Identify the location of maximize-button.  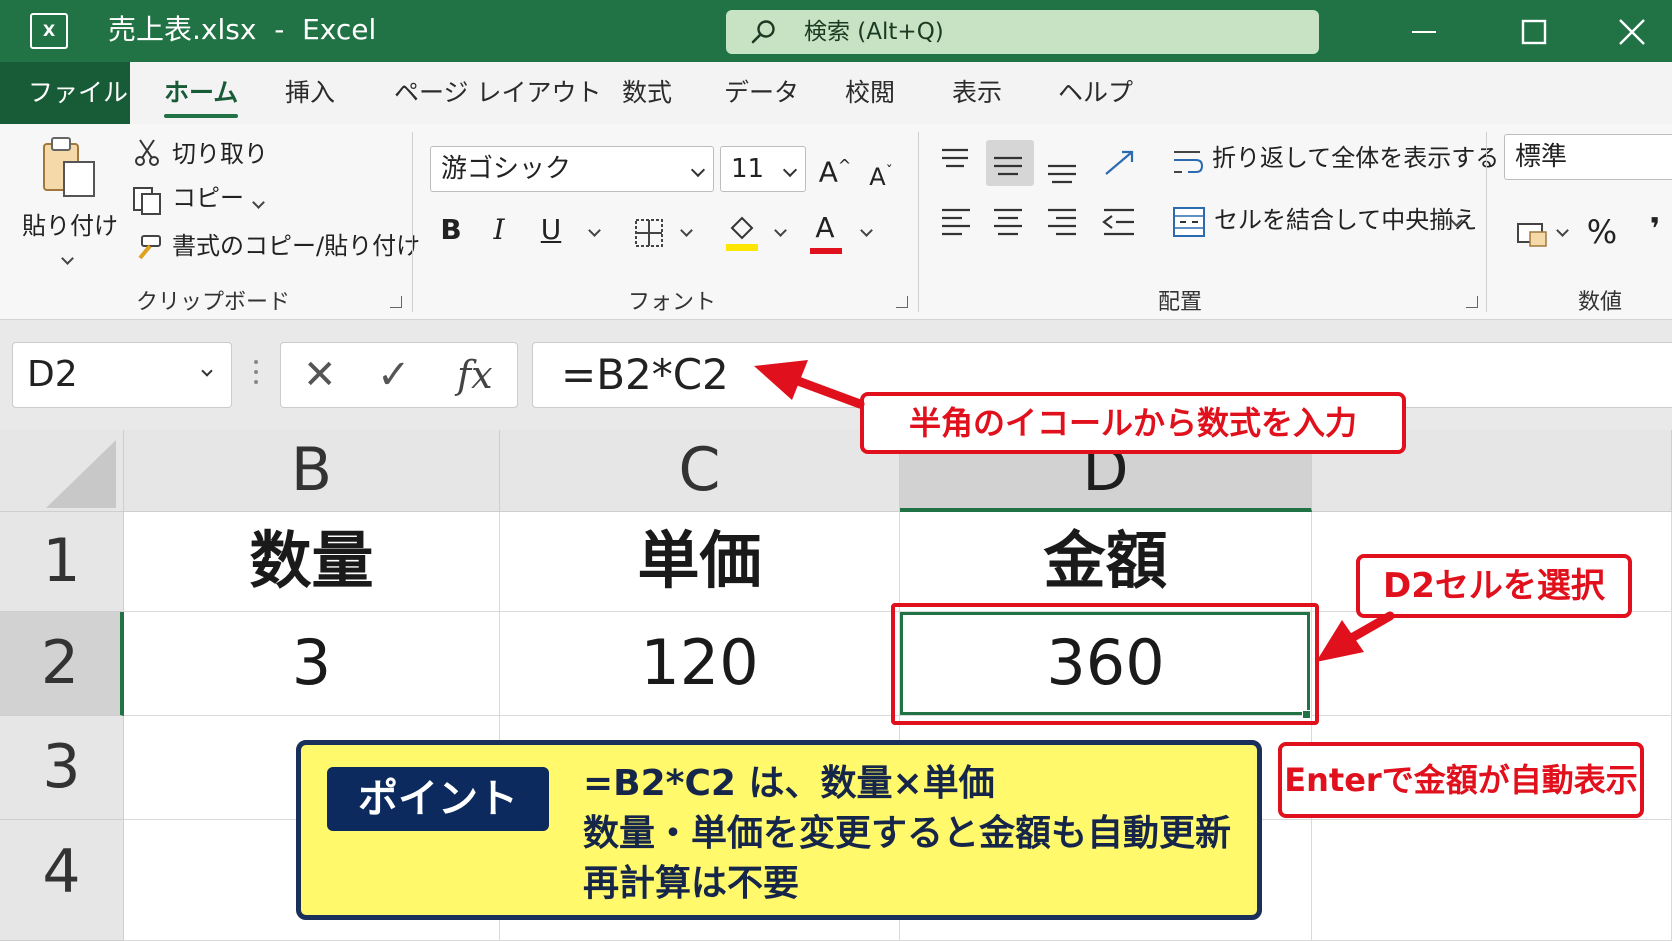
(1534, 32).